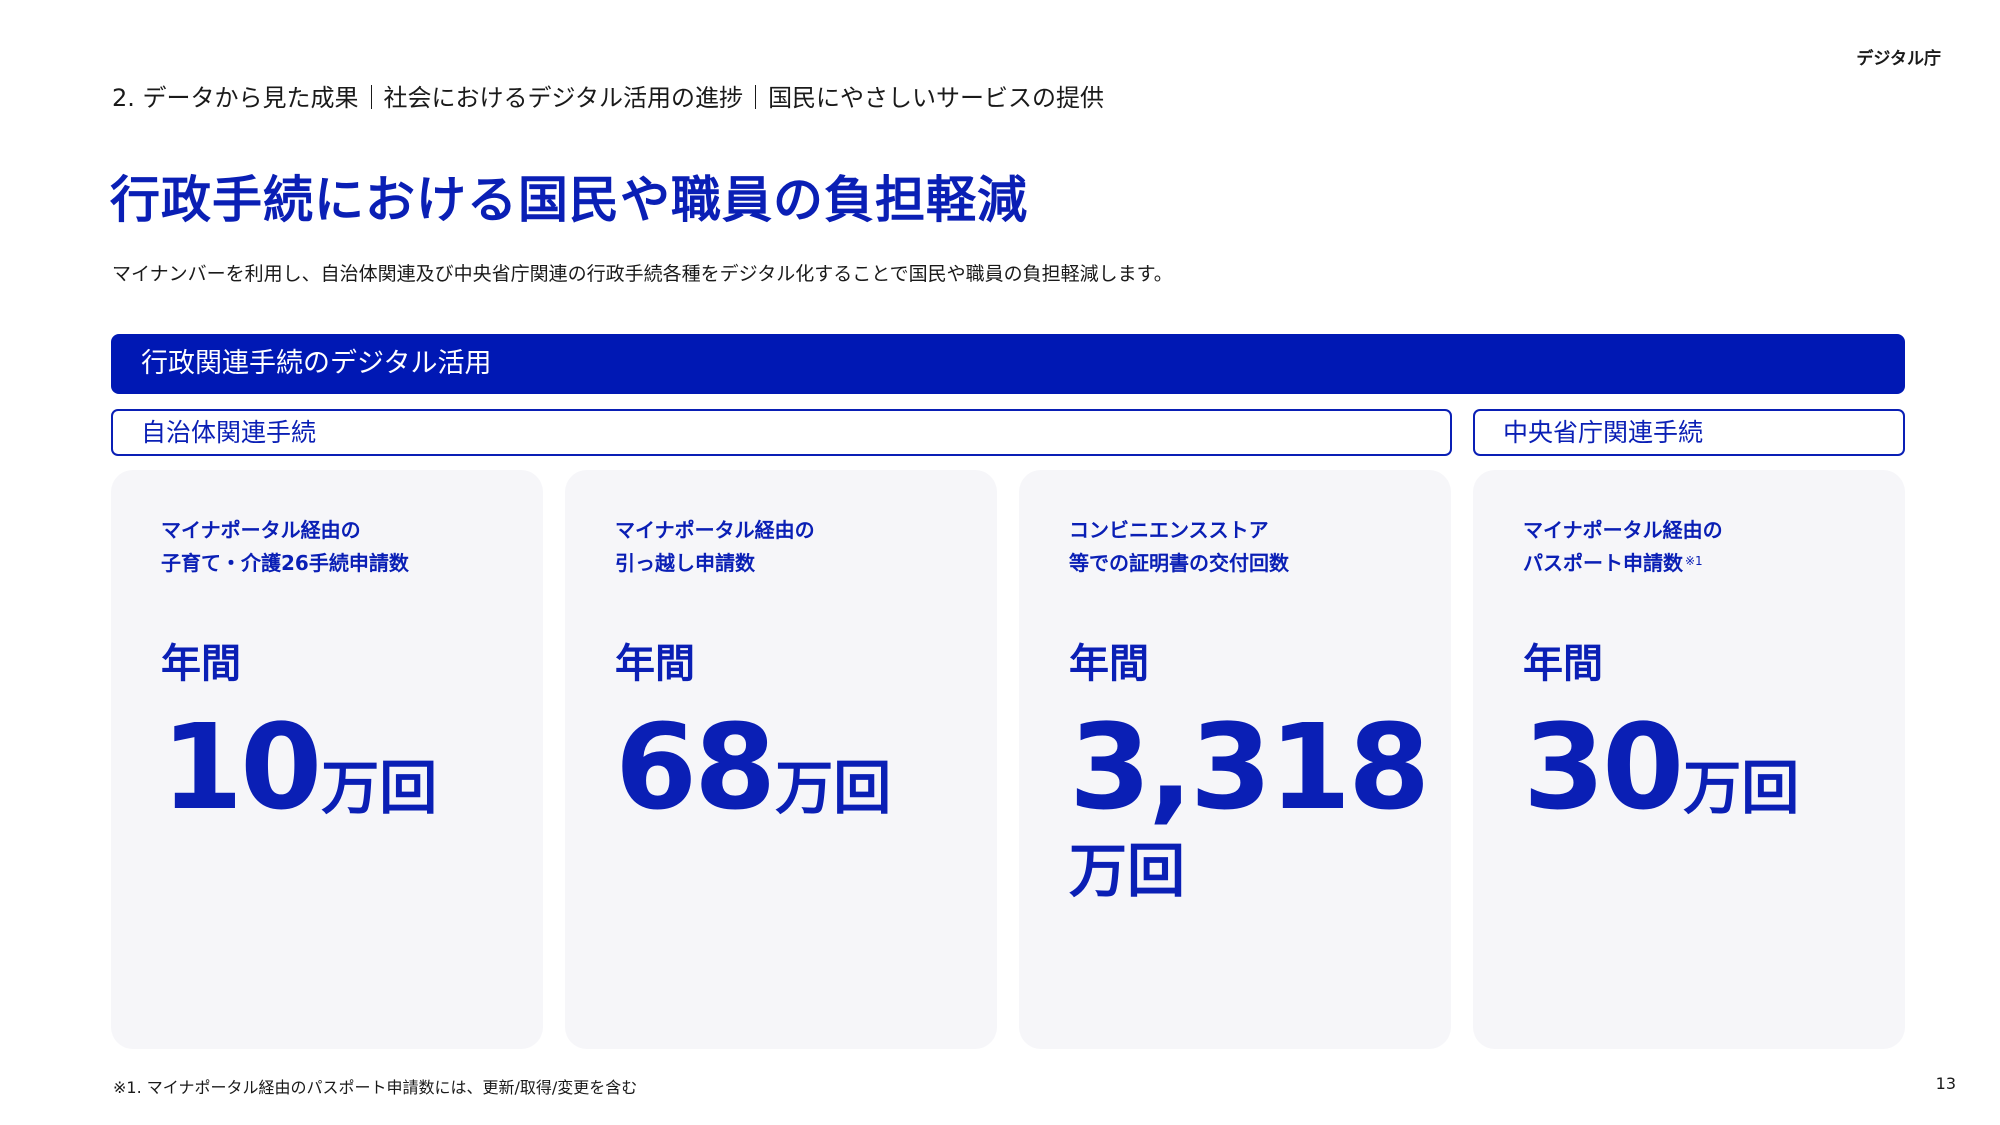  Describe the element at coordinates (781, 432) in the screenshot. I see `group-label-local: 自治体関連手続` at that location.